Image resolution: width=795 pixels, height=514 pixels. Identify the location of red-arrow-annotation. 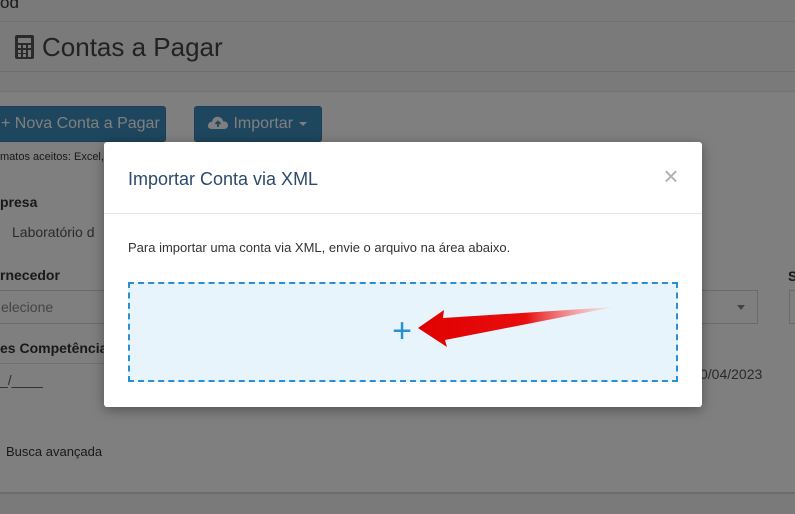
(516, 327).